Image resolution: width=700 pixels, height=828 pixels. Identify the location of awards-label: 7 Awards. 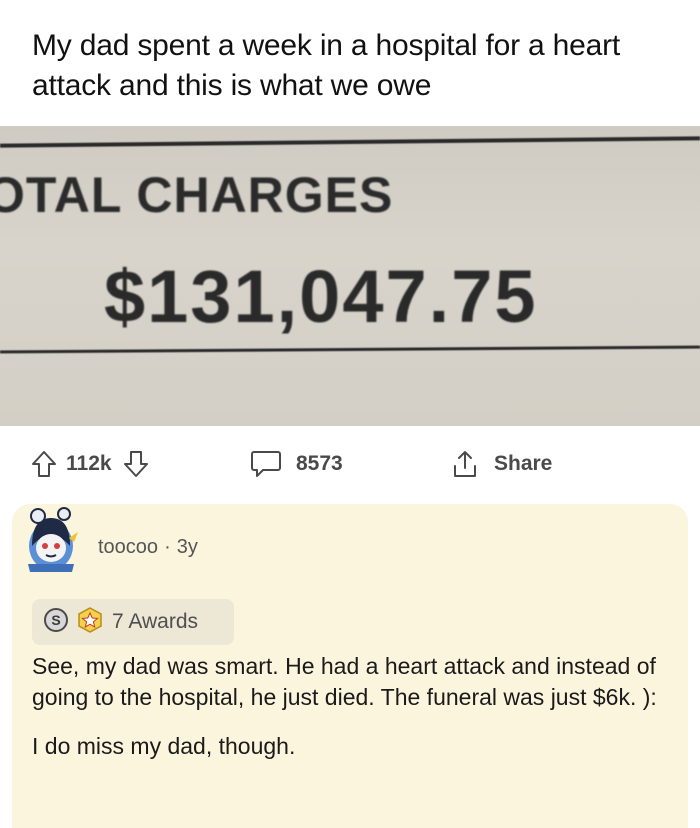
(155, 621).